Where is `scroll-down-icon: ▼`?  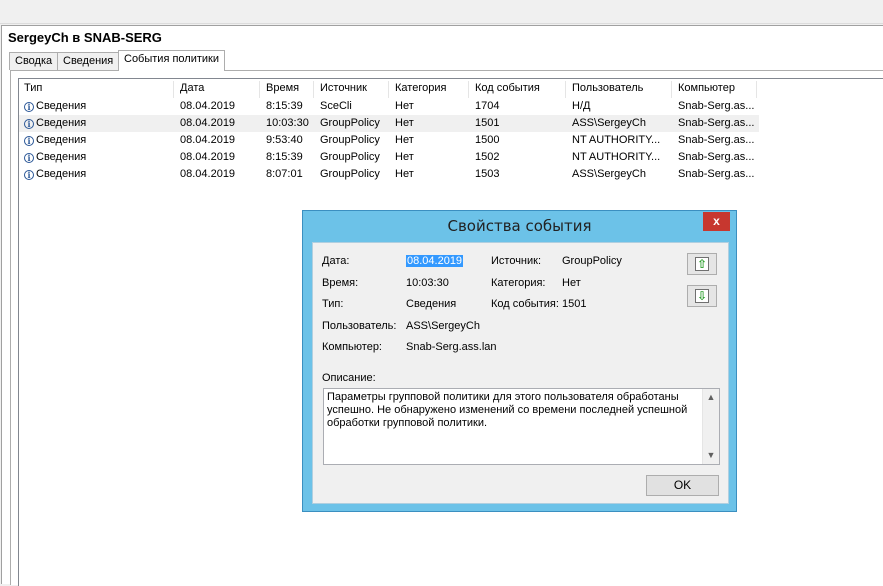 scroll-down-icon: ▼ is located at coordinates (711, 455).